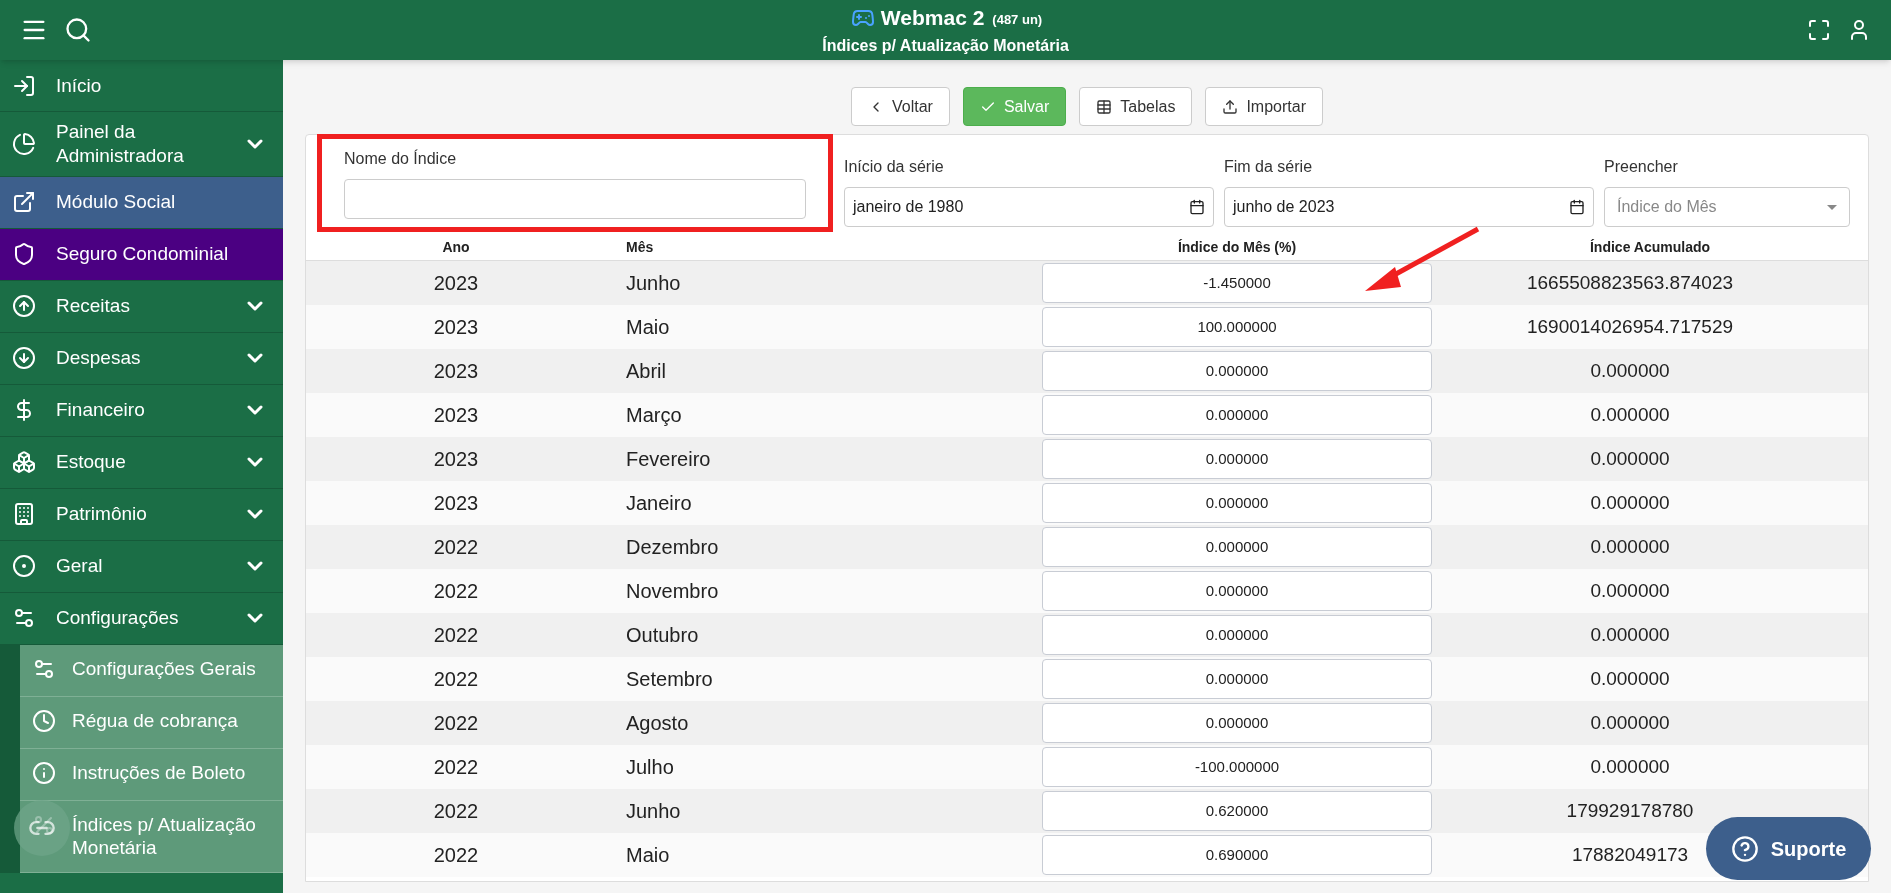  I want to click on table-cell-text: Fevereiro, so click(668, 459).